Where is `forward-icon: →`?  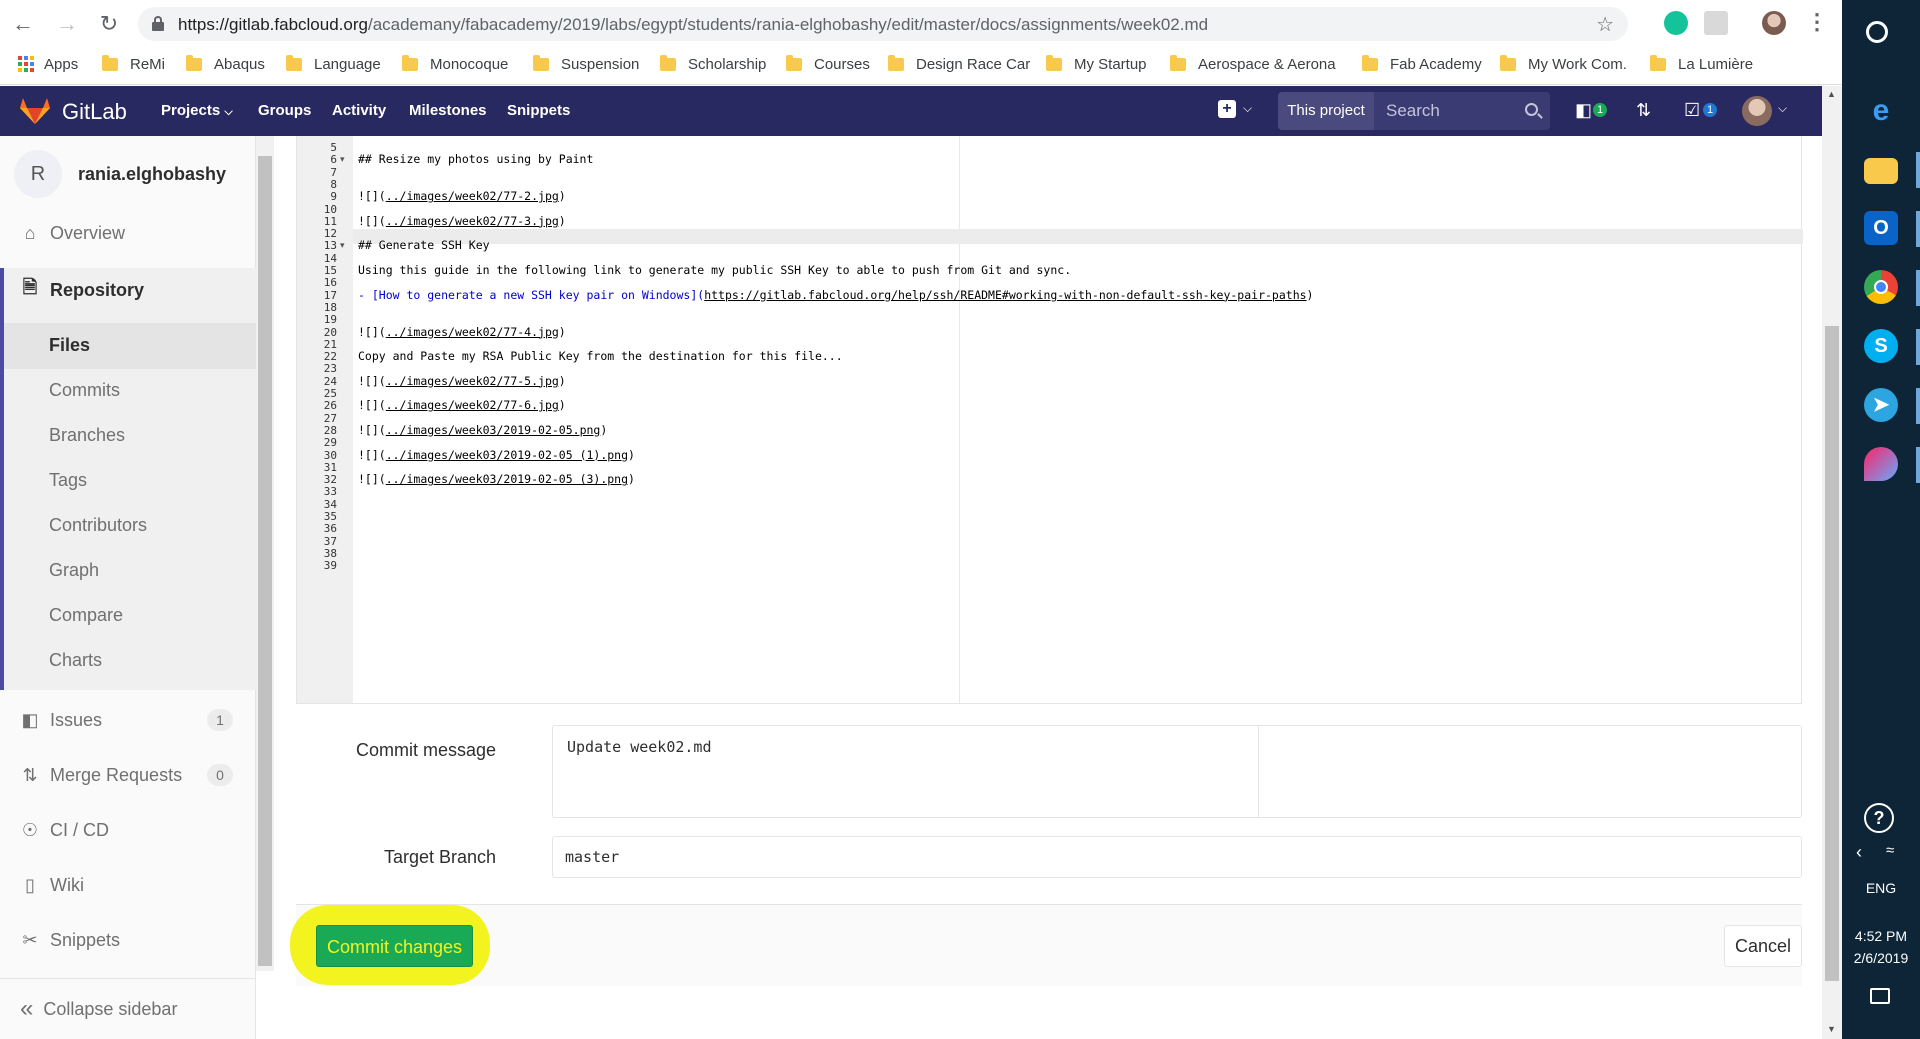
forward-icon: → is located at coordinates (67, 24).